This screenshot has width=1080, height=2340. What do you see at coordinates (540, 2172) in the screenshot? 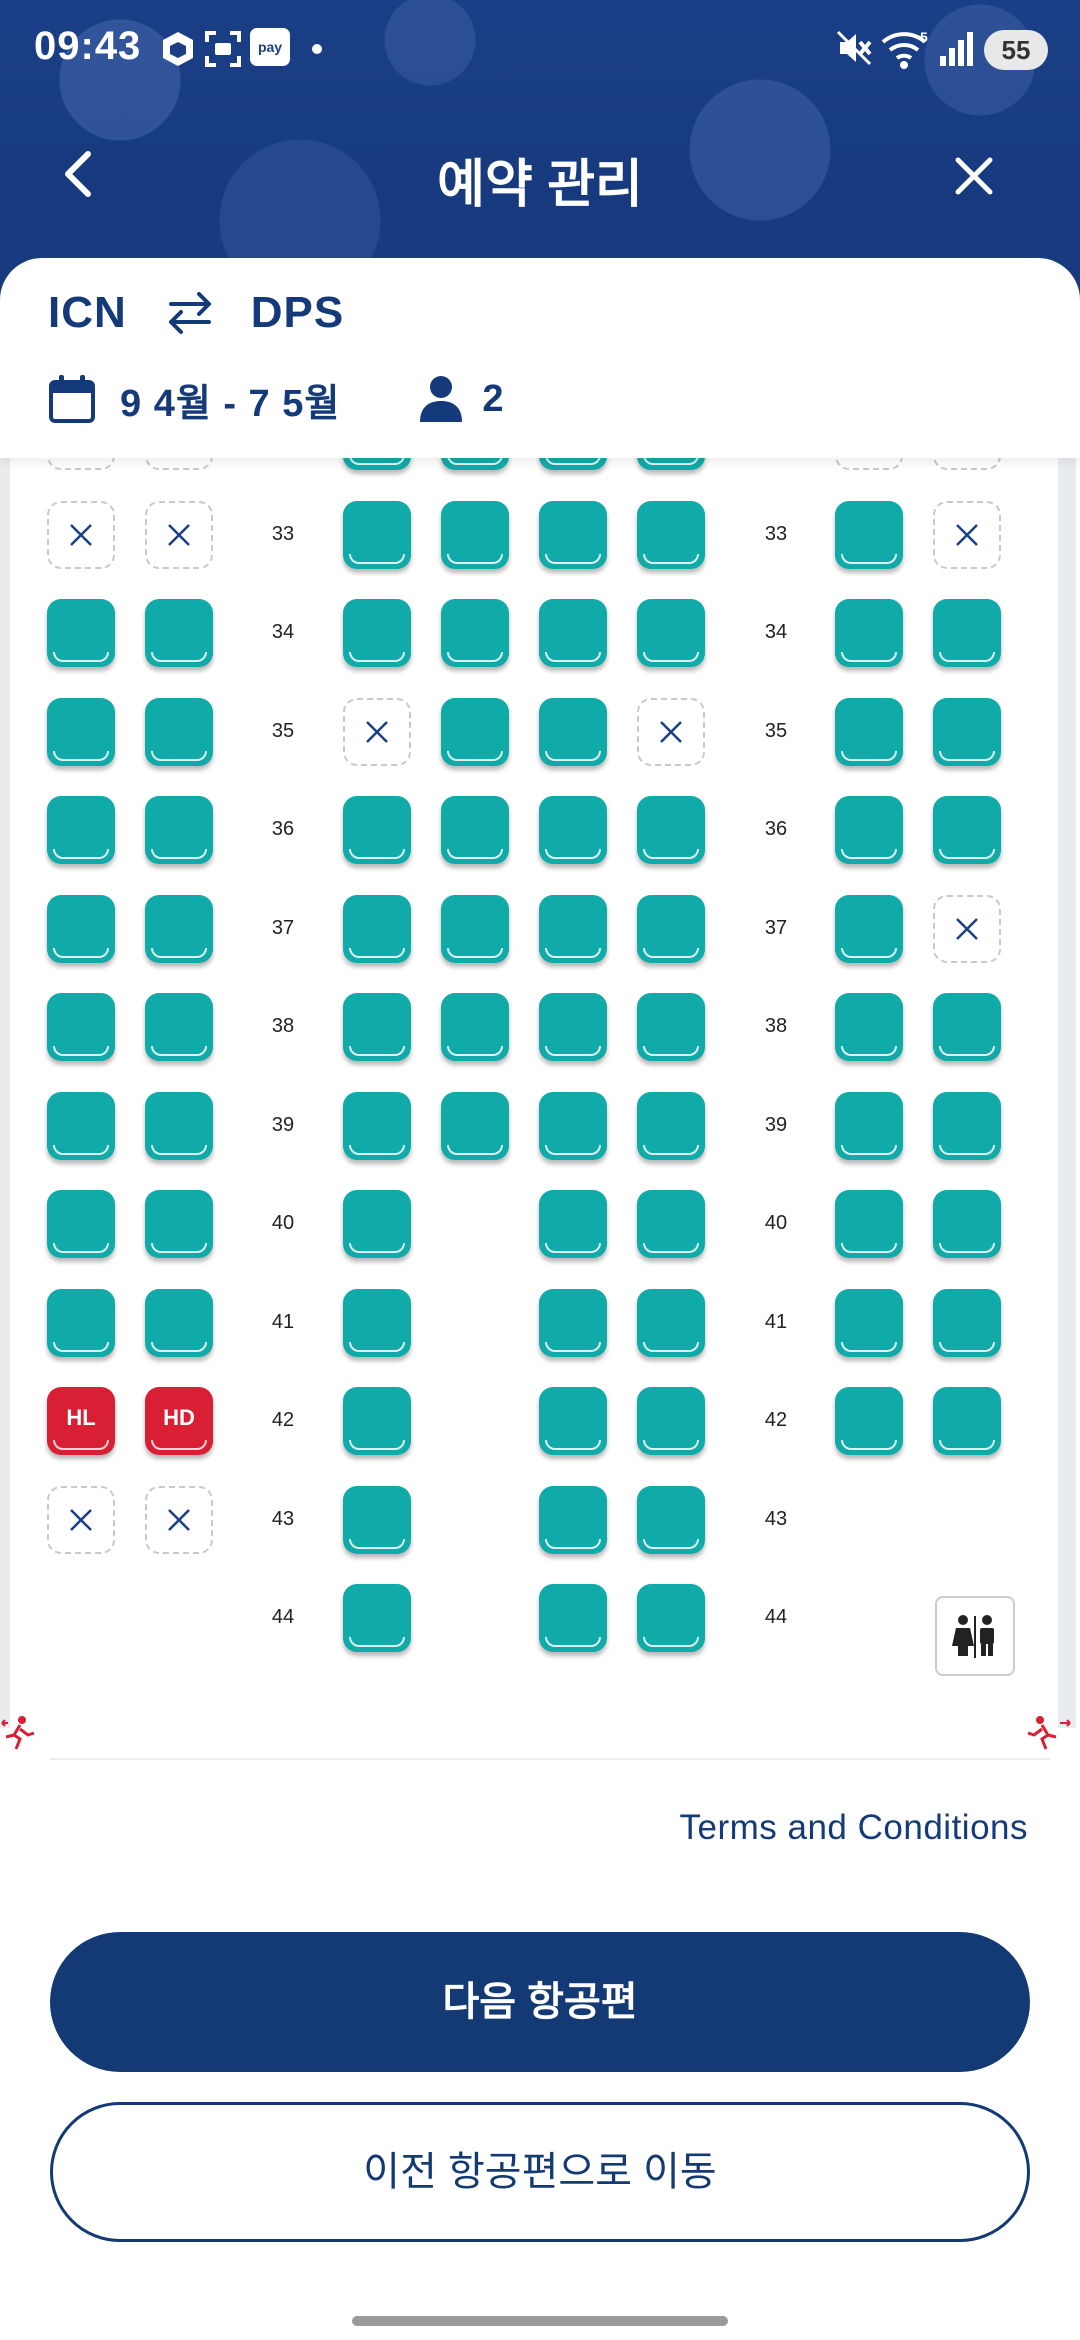
I see `previous-flight-button: 이전 항공편으로 이동` at bounding box center [540, 2172].